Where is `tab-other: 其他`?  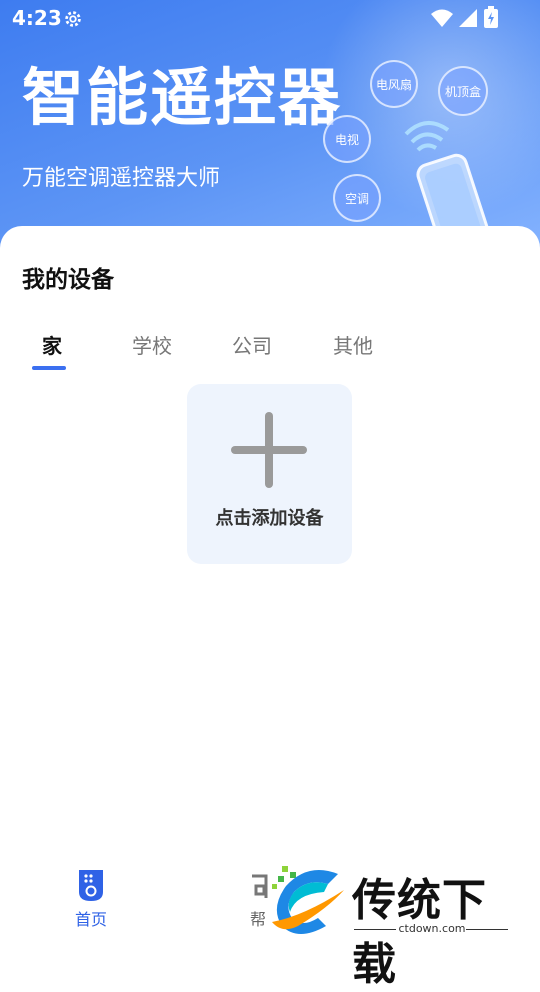 tab-other: 其他 is located at coordinates (353, 344).